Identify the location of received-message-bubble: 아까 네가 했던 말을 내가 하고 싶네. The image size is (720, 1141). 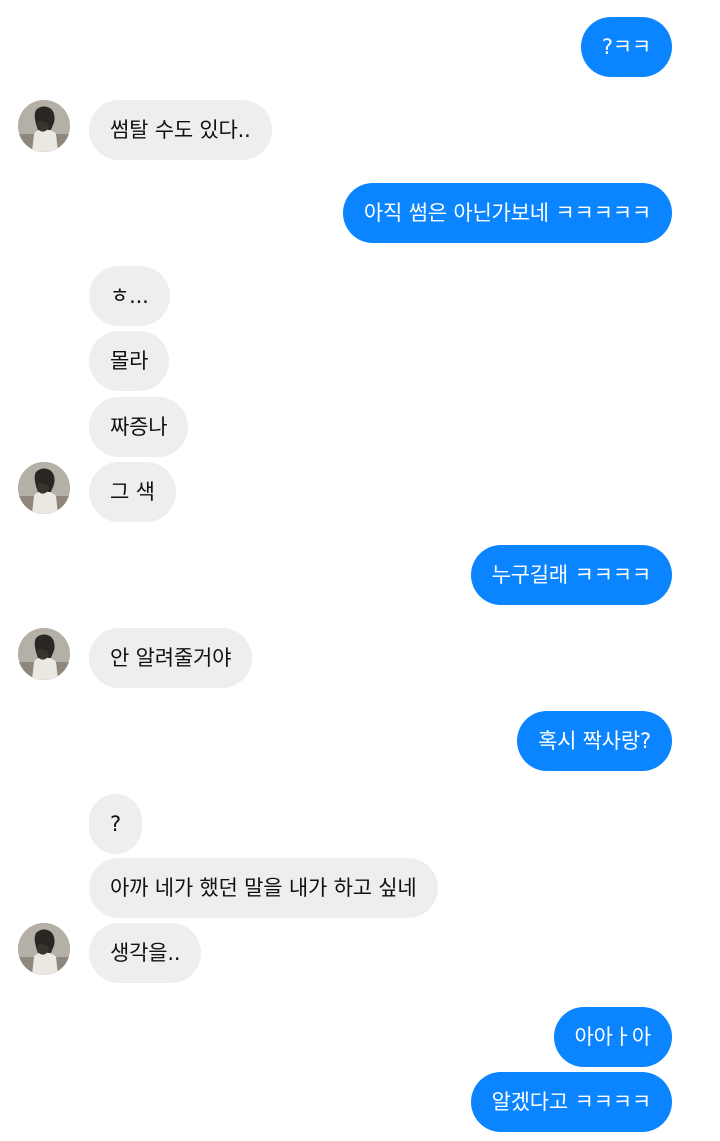
(263, 888).